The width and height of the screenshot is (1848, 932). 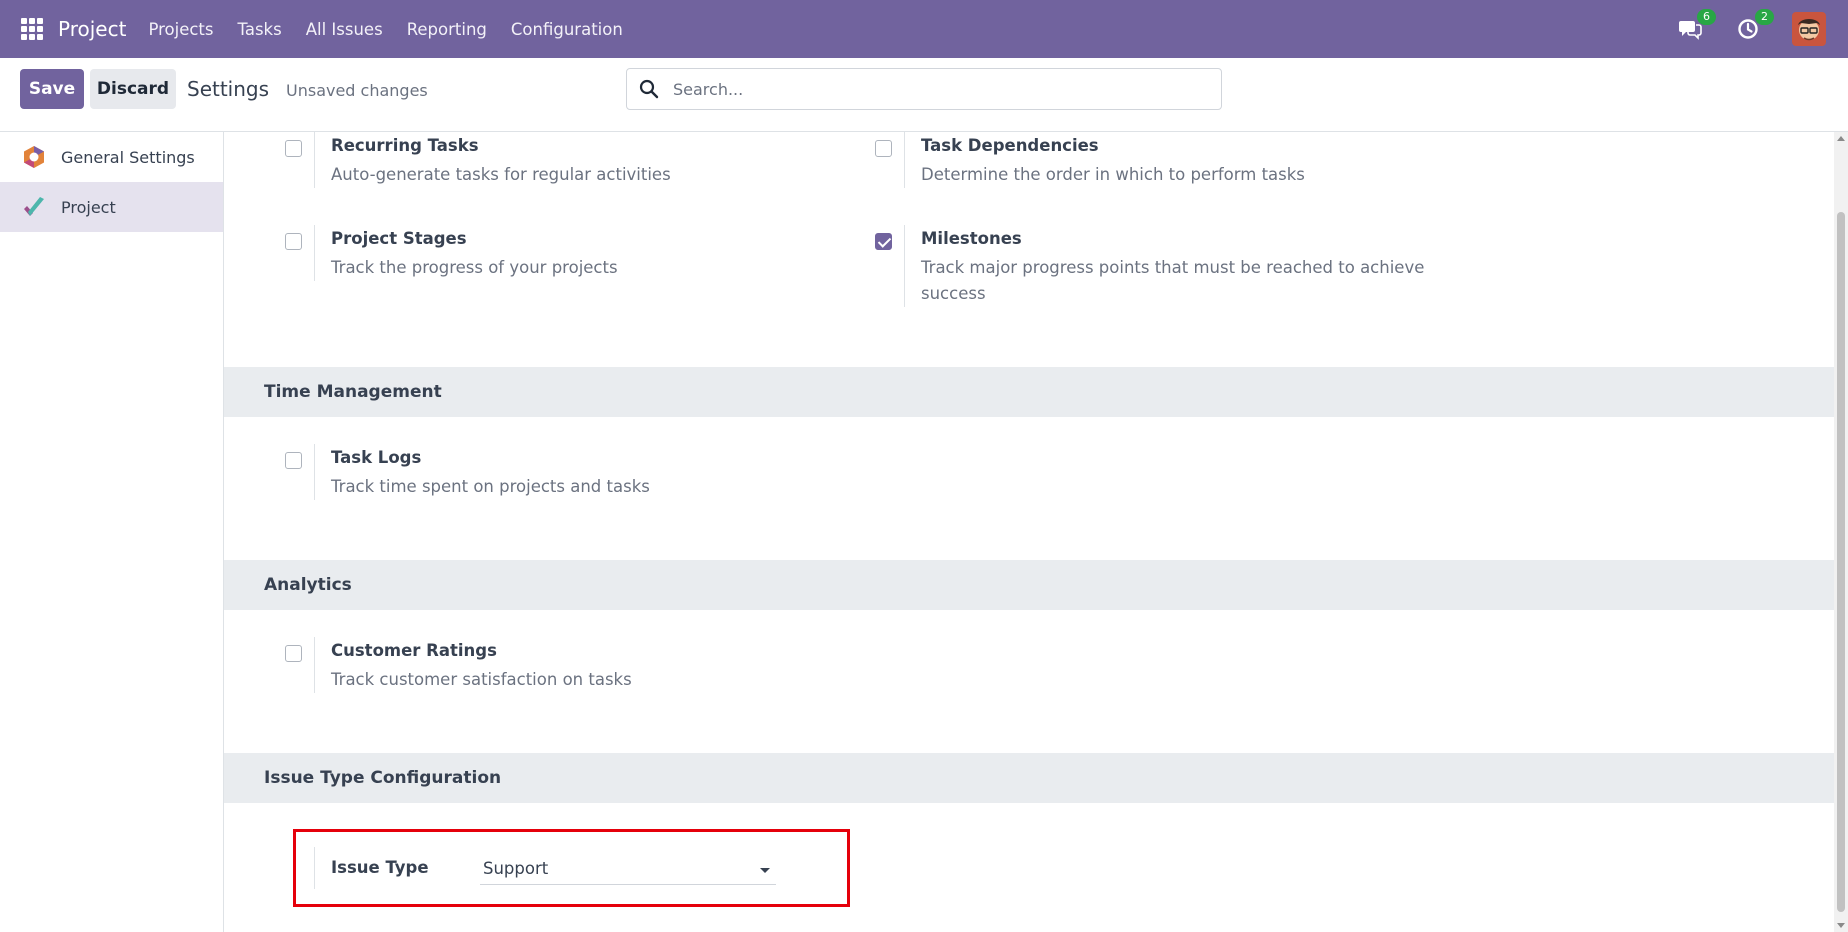 I want to click on save-button: Save, so click(x=52, y=89).